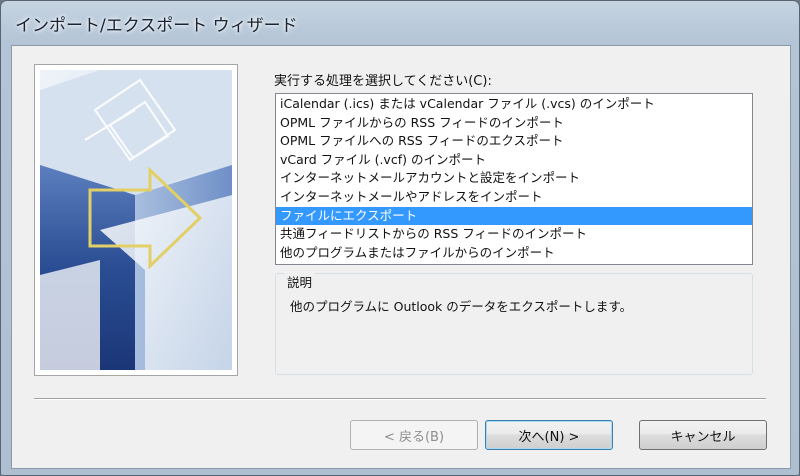 This screenshot has width=800, height=476. Describe the element at coordinates (400, 23) in the screenshot. I see `title-bar: インポート/エクスポート ウィザード` at that location.